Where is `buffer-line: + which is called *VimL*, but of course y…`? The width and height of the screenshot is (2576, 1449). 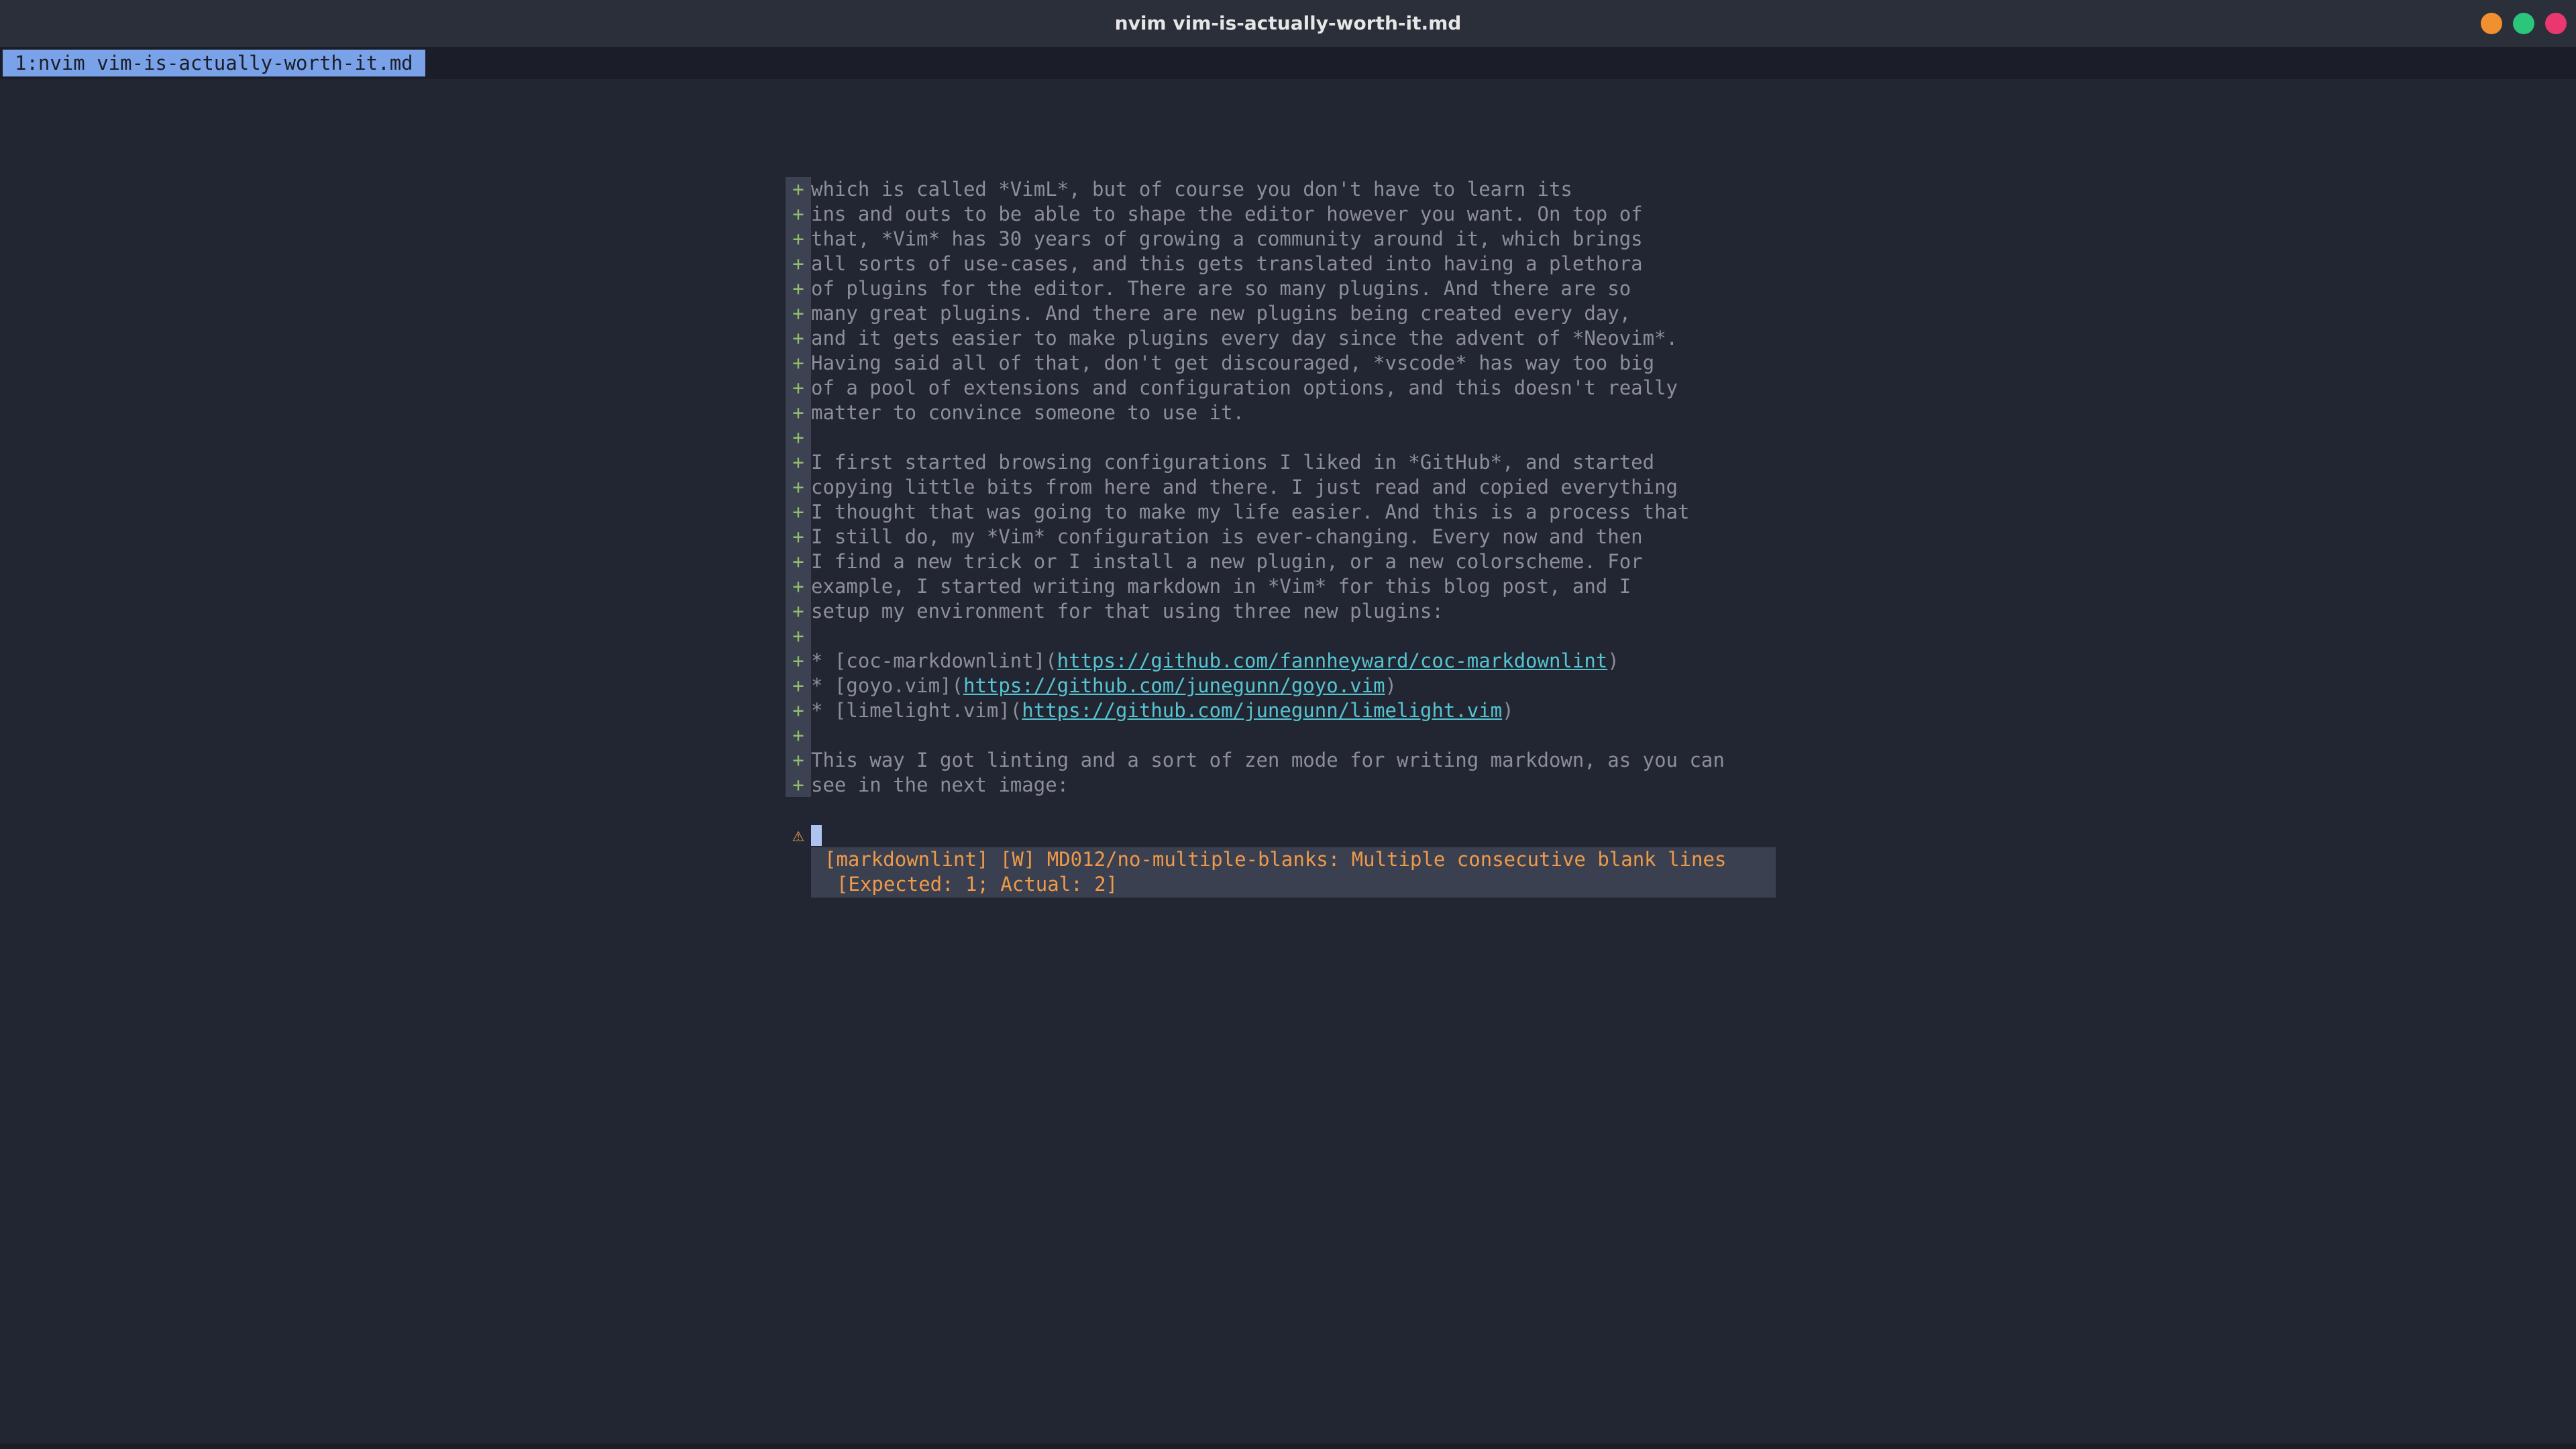 buffer-line: + which is called *VimL*, but of course y… is located at coordinates (1179, 189).